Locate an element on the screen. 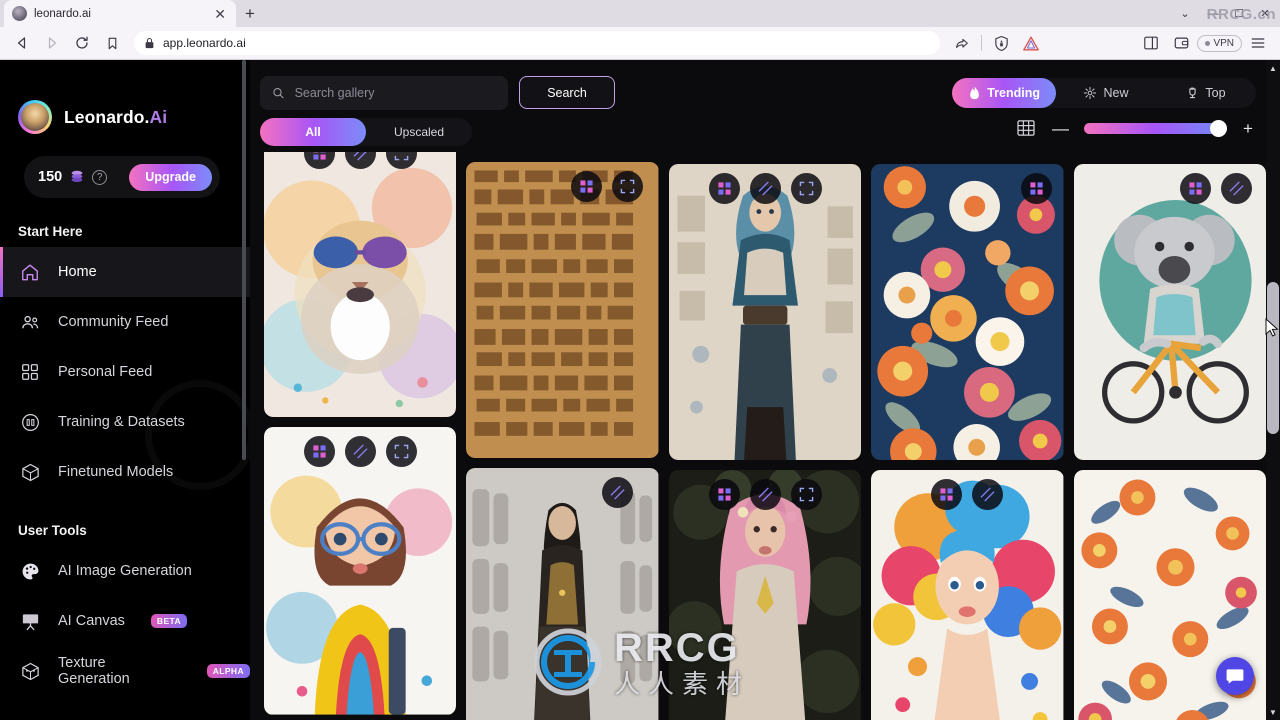 The image size is (1280, 720). tab-label: Top is located at coordinates (1215, 93).